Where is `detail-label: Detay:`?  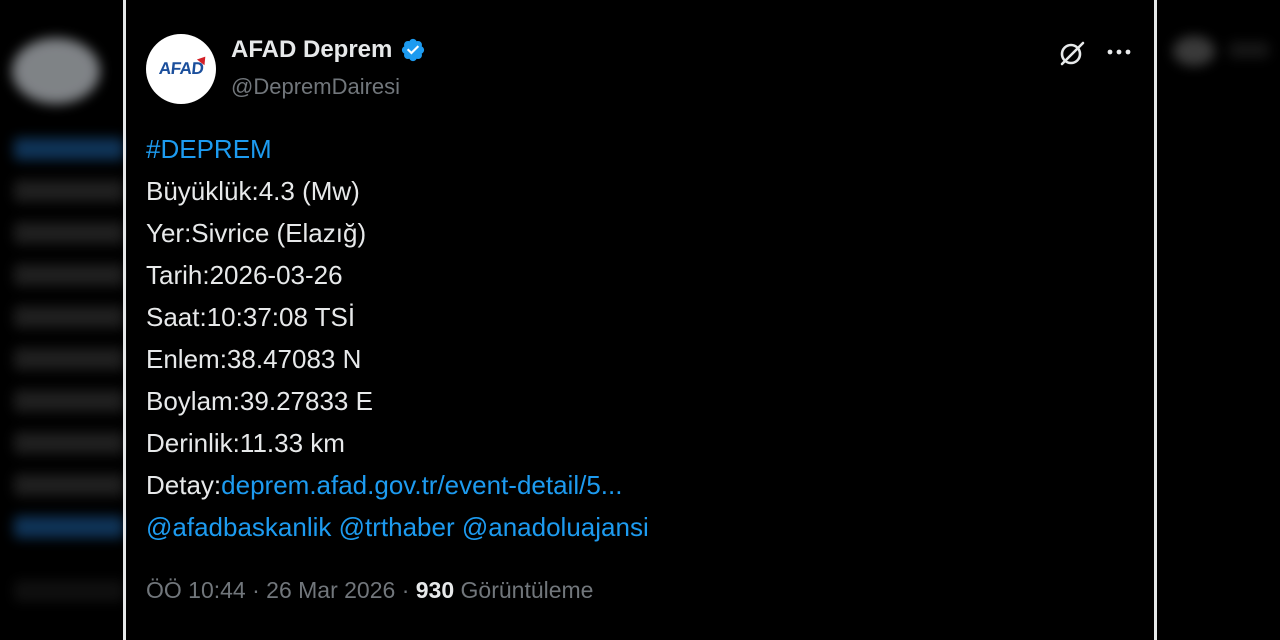
detail-label: Detay: is located at coordinates (184, 485).